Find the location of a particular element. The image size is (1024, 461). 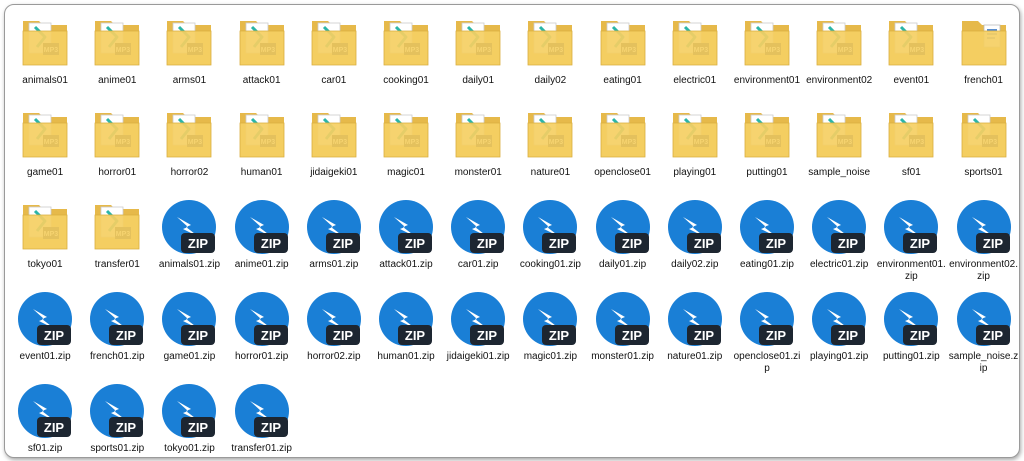

zip-file-item: ZIP eating01.zip is located at coordinates (767, 243).